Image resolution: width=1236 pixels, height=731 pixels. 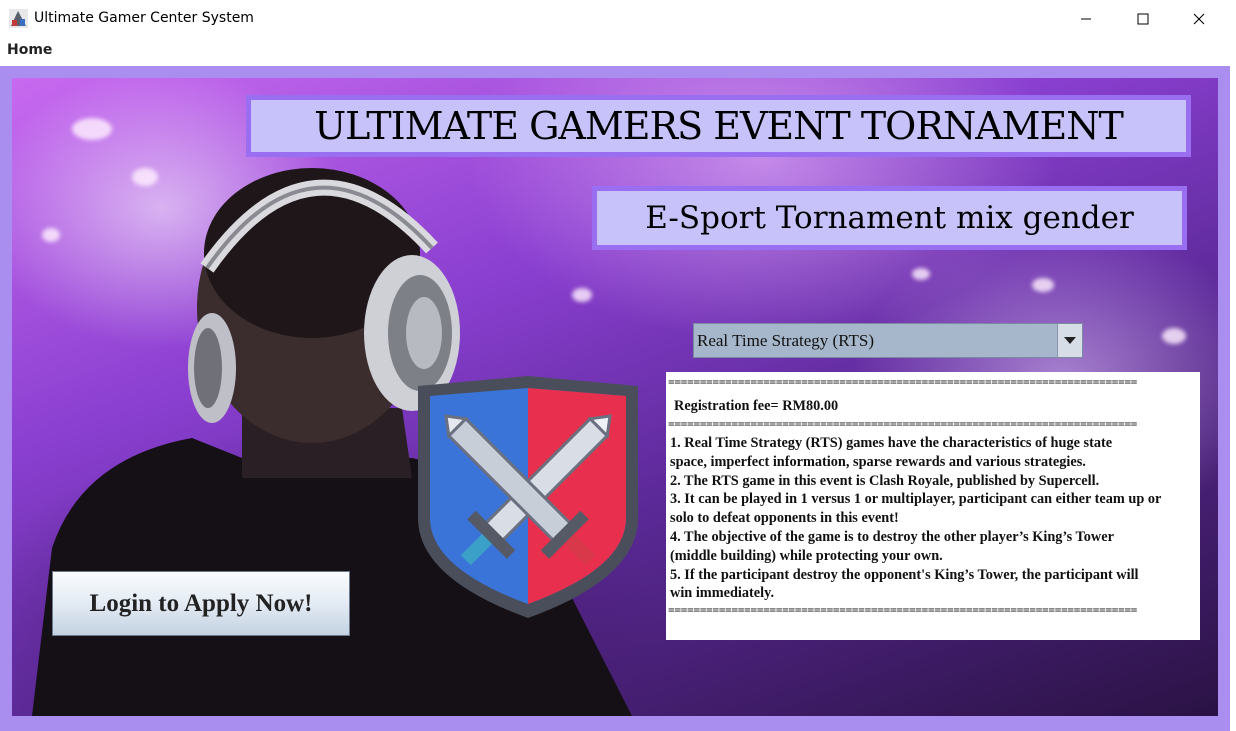 I want to click on close-button, so click(x=1199, y=19).